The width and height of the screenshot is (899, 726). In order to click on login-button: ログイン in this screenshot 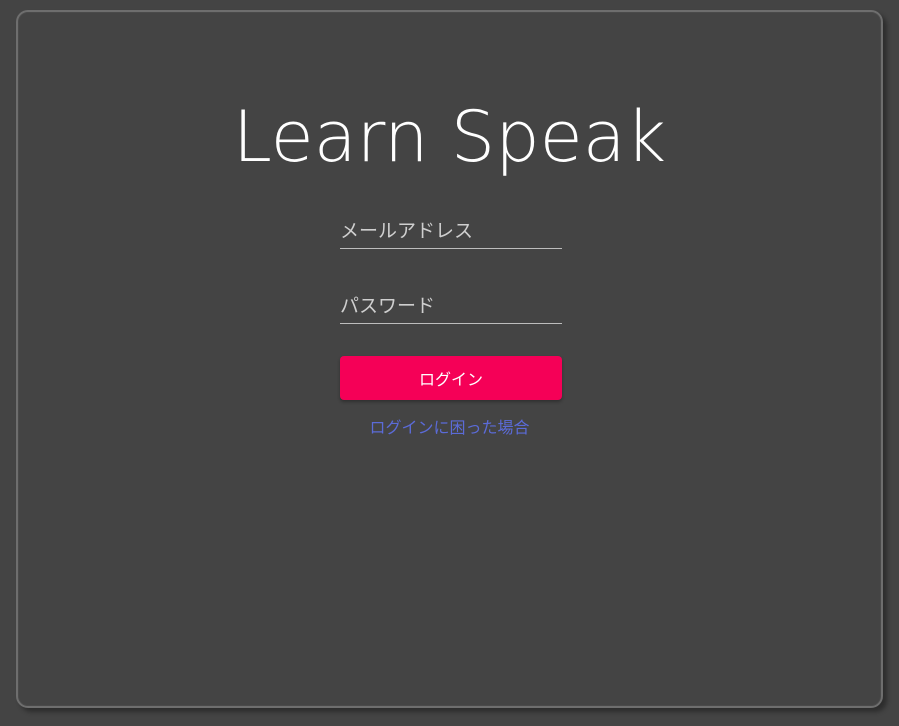, I will do `click(451, 378)`.